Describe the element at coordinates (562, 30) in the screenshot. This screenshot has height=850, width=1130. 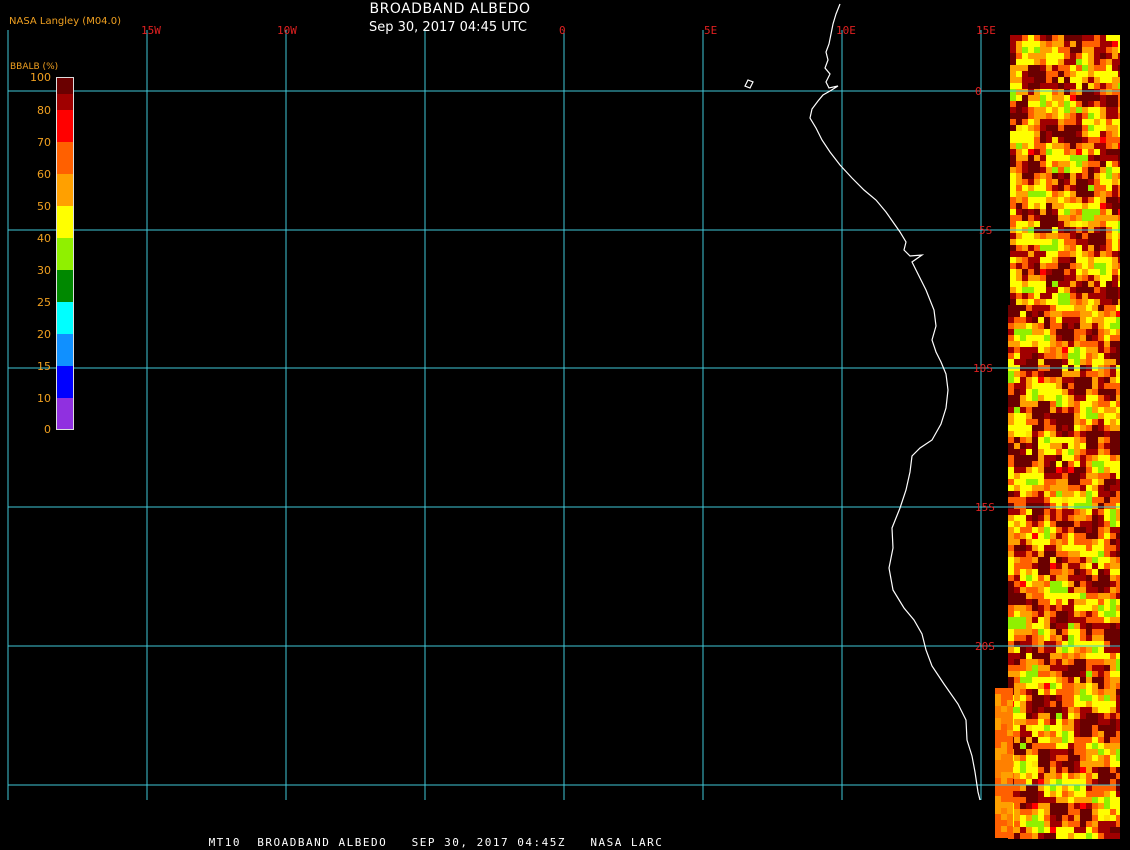
I see `lon-label-0: 0` at that location.